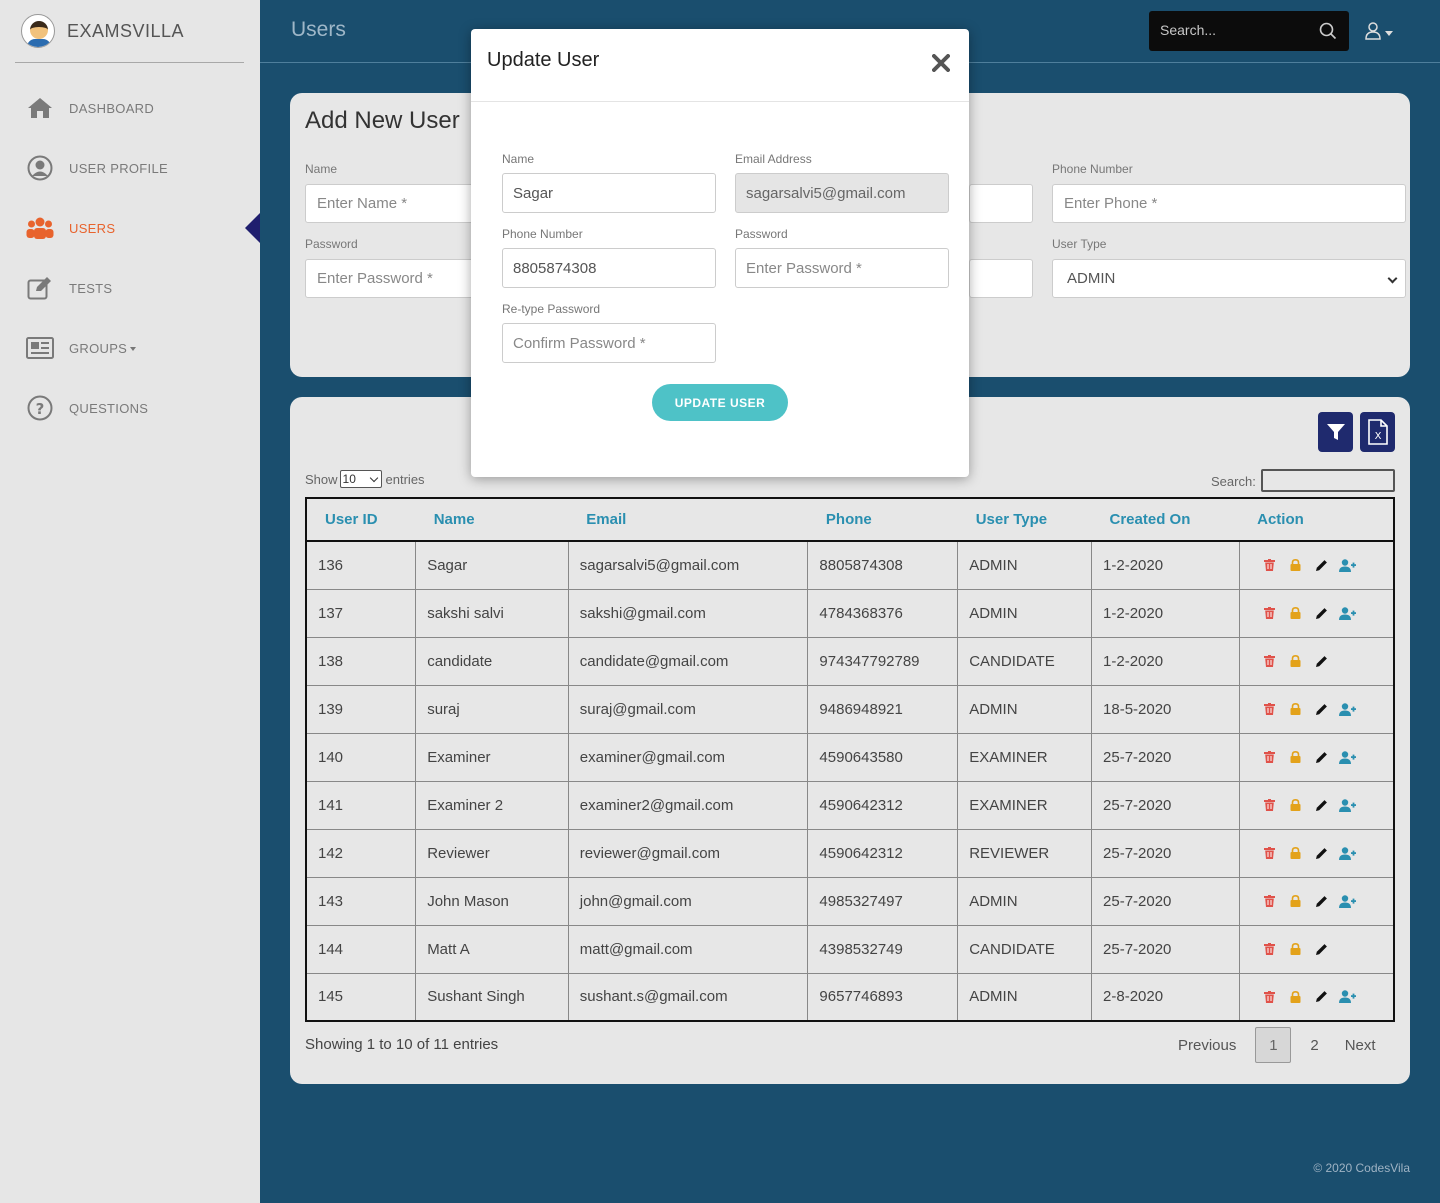  I want to click on phone-label: Phone Number, so click(1092, 169).